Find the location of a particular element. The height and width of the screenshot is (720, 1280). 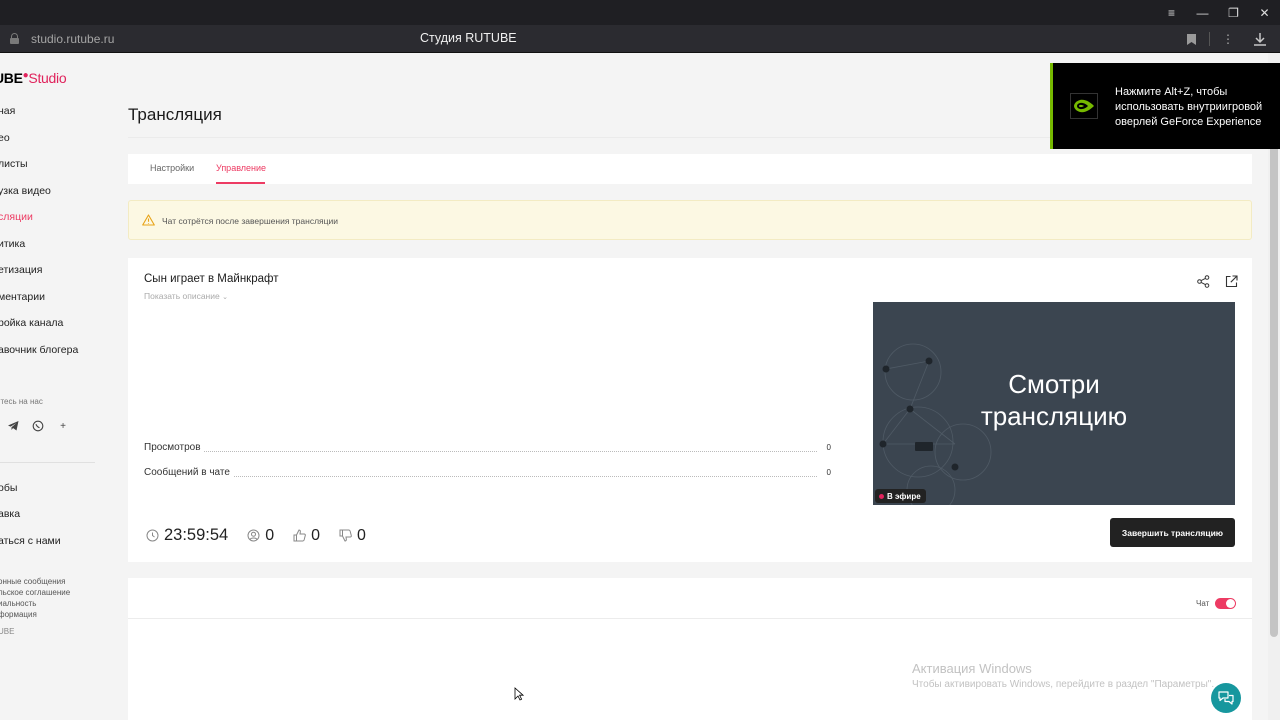

tab-settings: Настройки is located at coordinates (172, 168).